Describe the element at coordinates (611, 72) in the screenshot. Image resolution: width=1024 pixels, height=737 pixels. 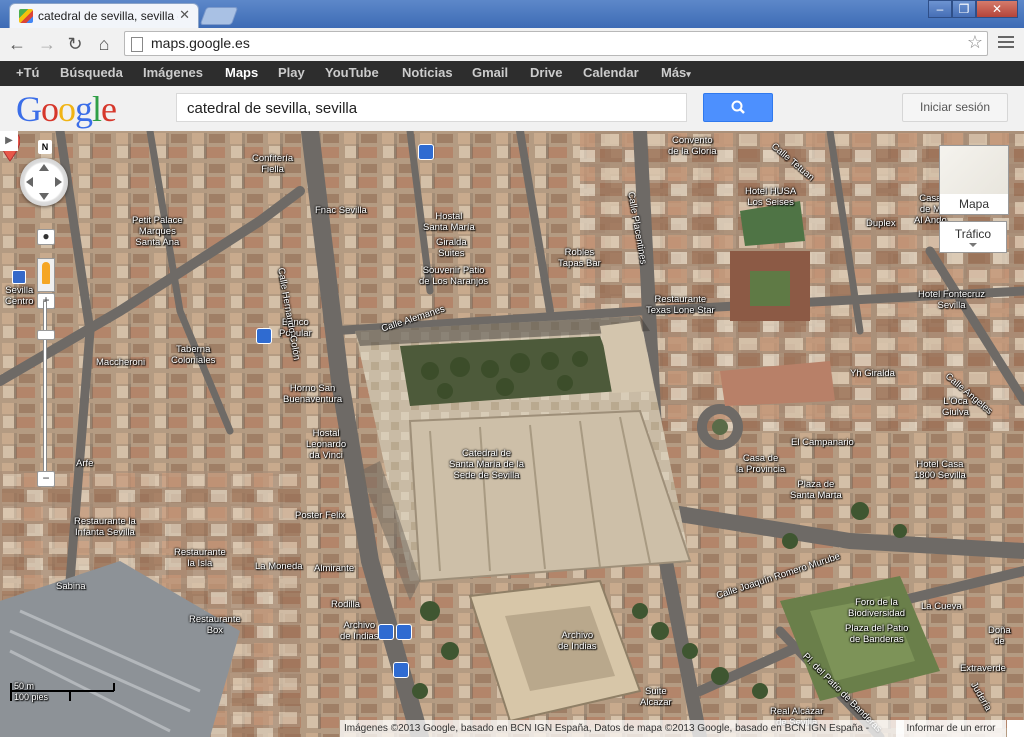
I see `gbar-item-calendar: Calendar` at that location.